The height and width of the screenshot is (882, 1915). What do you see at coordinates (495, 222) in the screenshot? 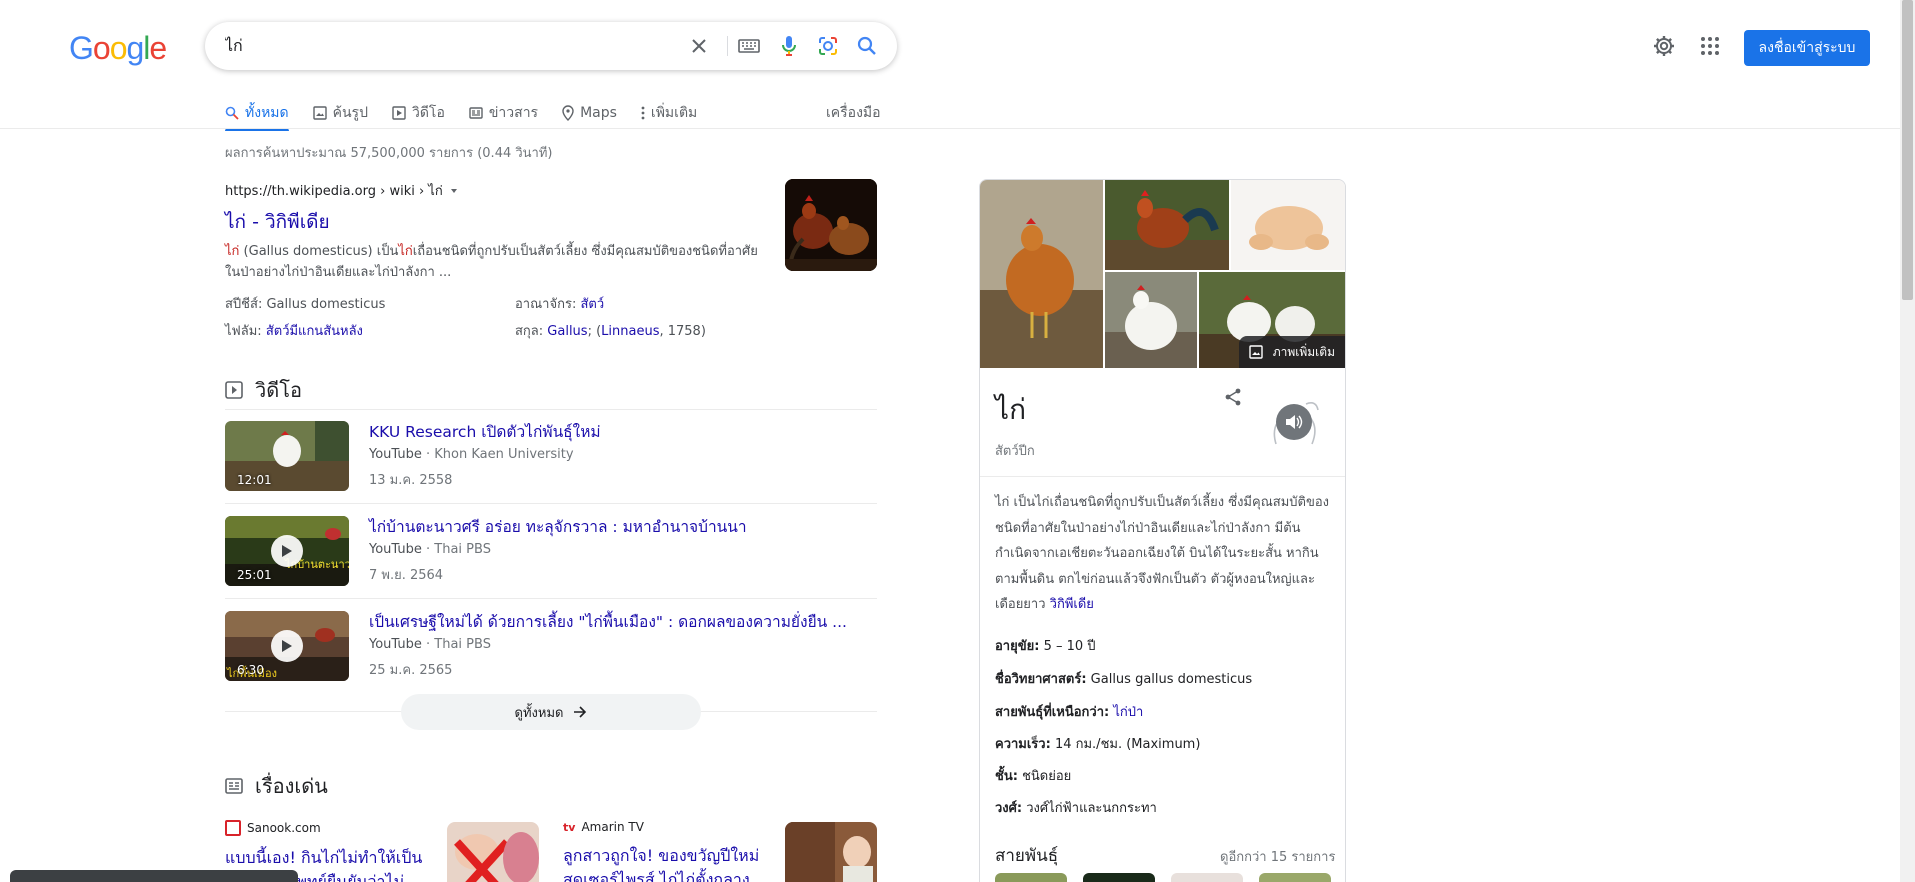
I see `result-title-link: ไก่ - วิกิพีเดีย` at bounding box center [495, 222].